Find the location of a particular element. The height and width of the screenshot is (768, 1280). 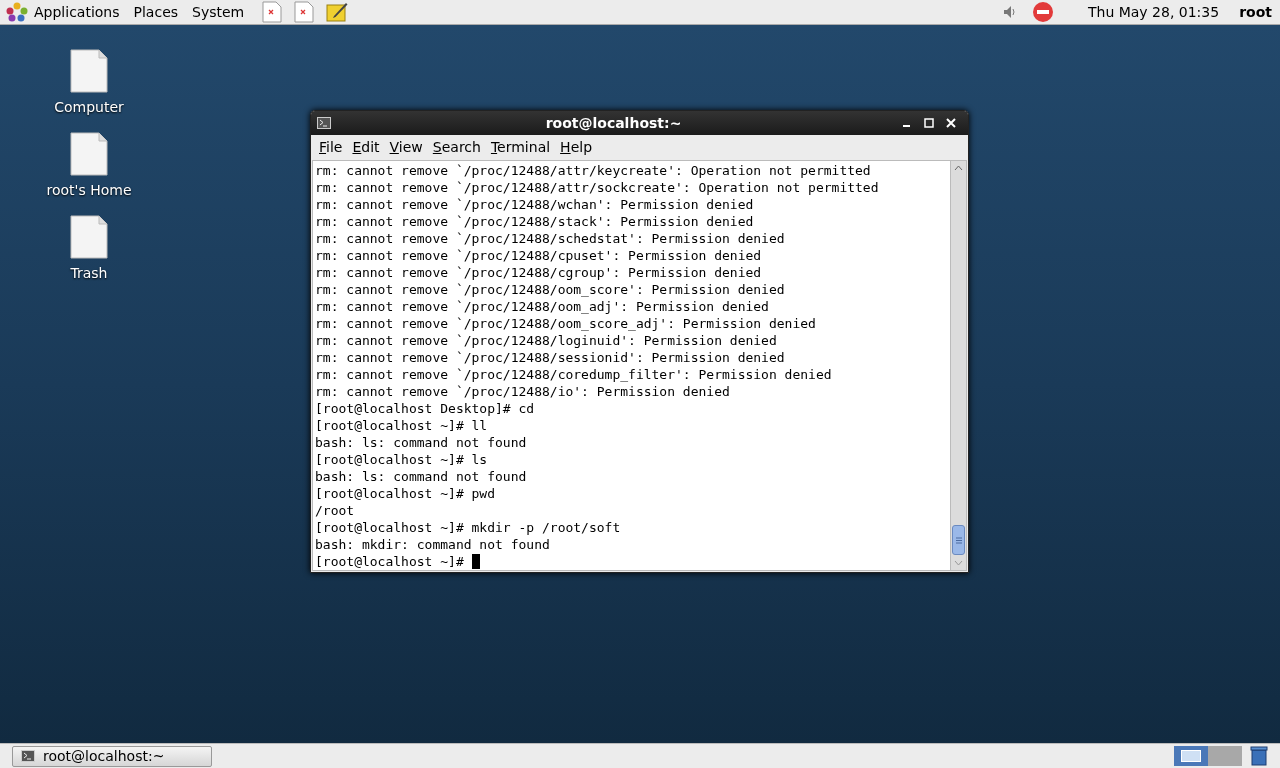

no-entry-icon is located at coordinates (1042, 12).